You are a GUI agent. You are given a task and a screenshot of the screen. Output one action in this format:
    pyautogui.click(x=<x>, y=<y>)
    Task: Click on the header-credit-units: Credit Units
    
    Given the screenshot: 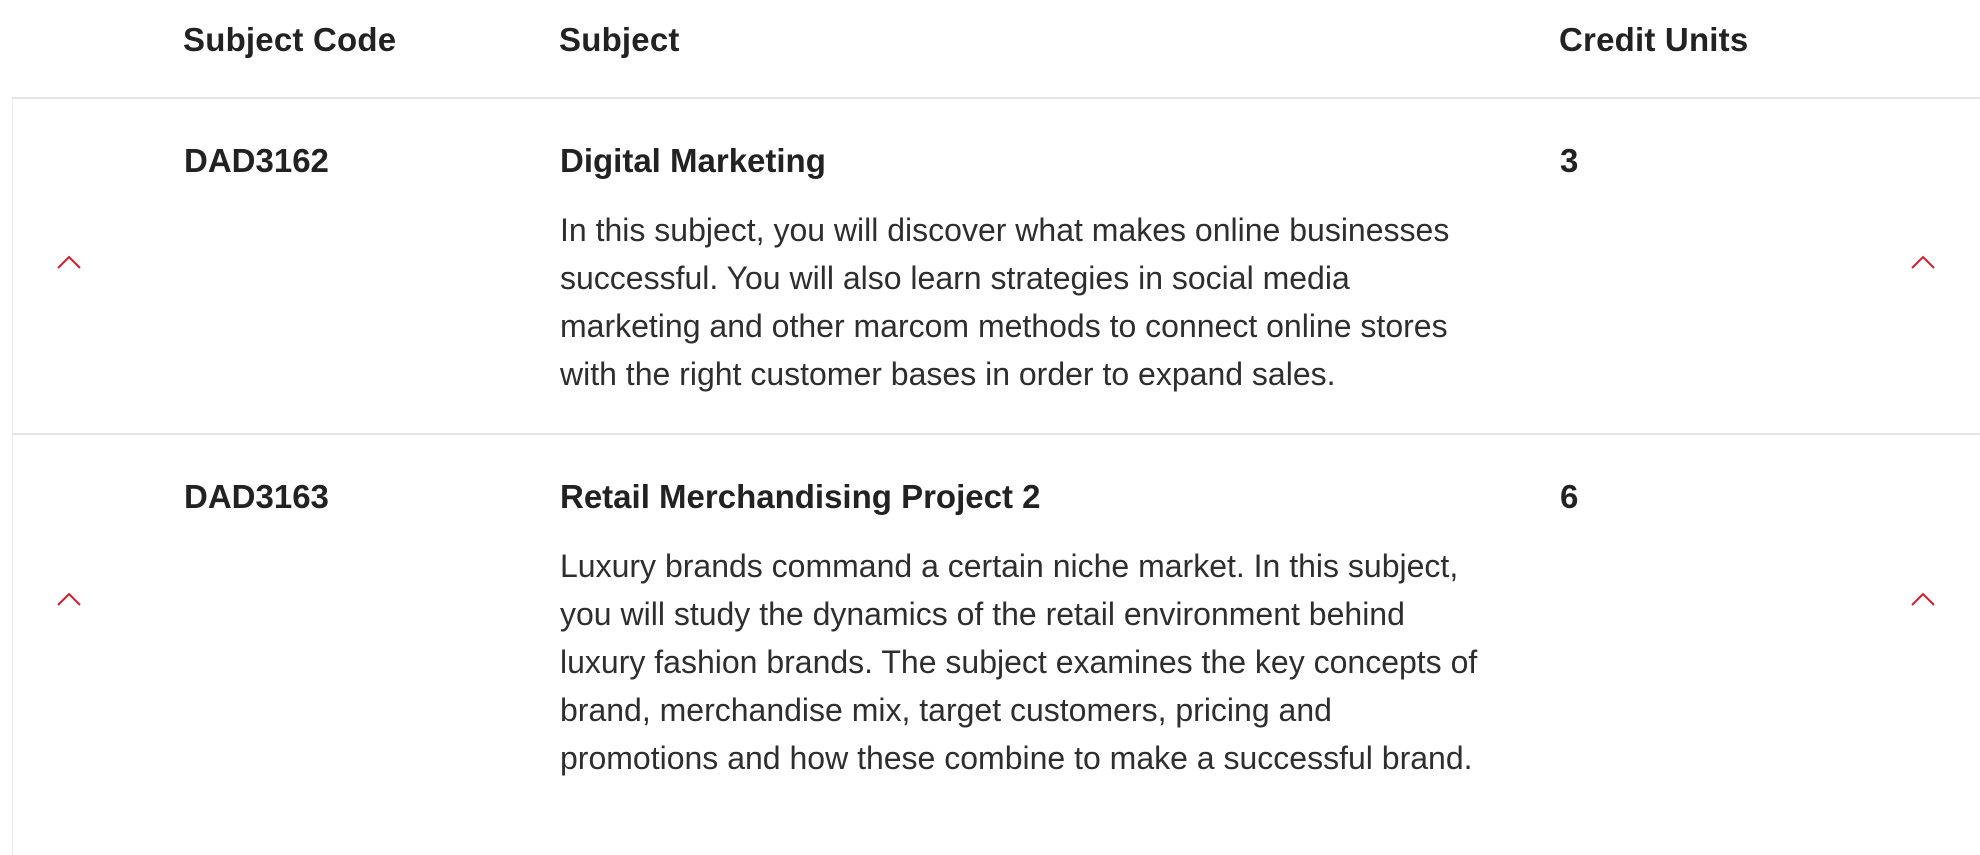 What is the action you would take?
    pyautogui.click(x=1654, y=39)
    